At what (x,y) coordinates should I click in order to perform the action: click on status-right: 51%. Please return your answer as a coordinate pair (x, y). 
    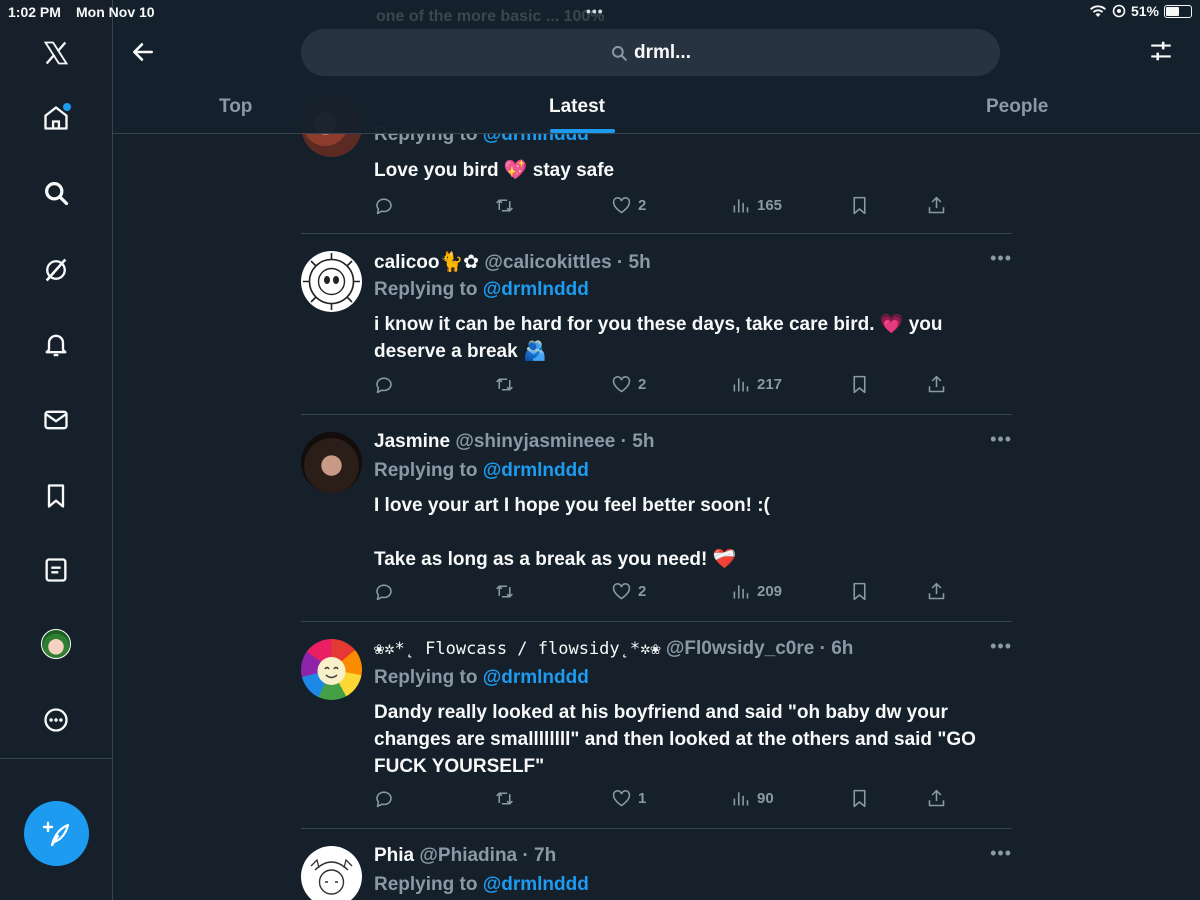
    Looking at the image, I should click on (1140, 11).